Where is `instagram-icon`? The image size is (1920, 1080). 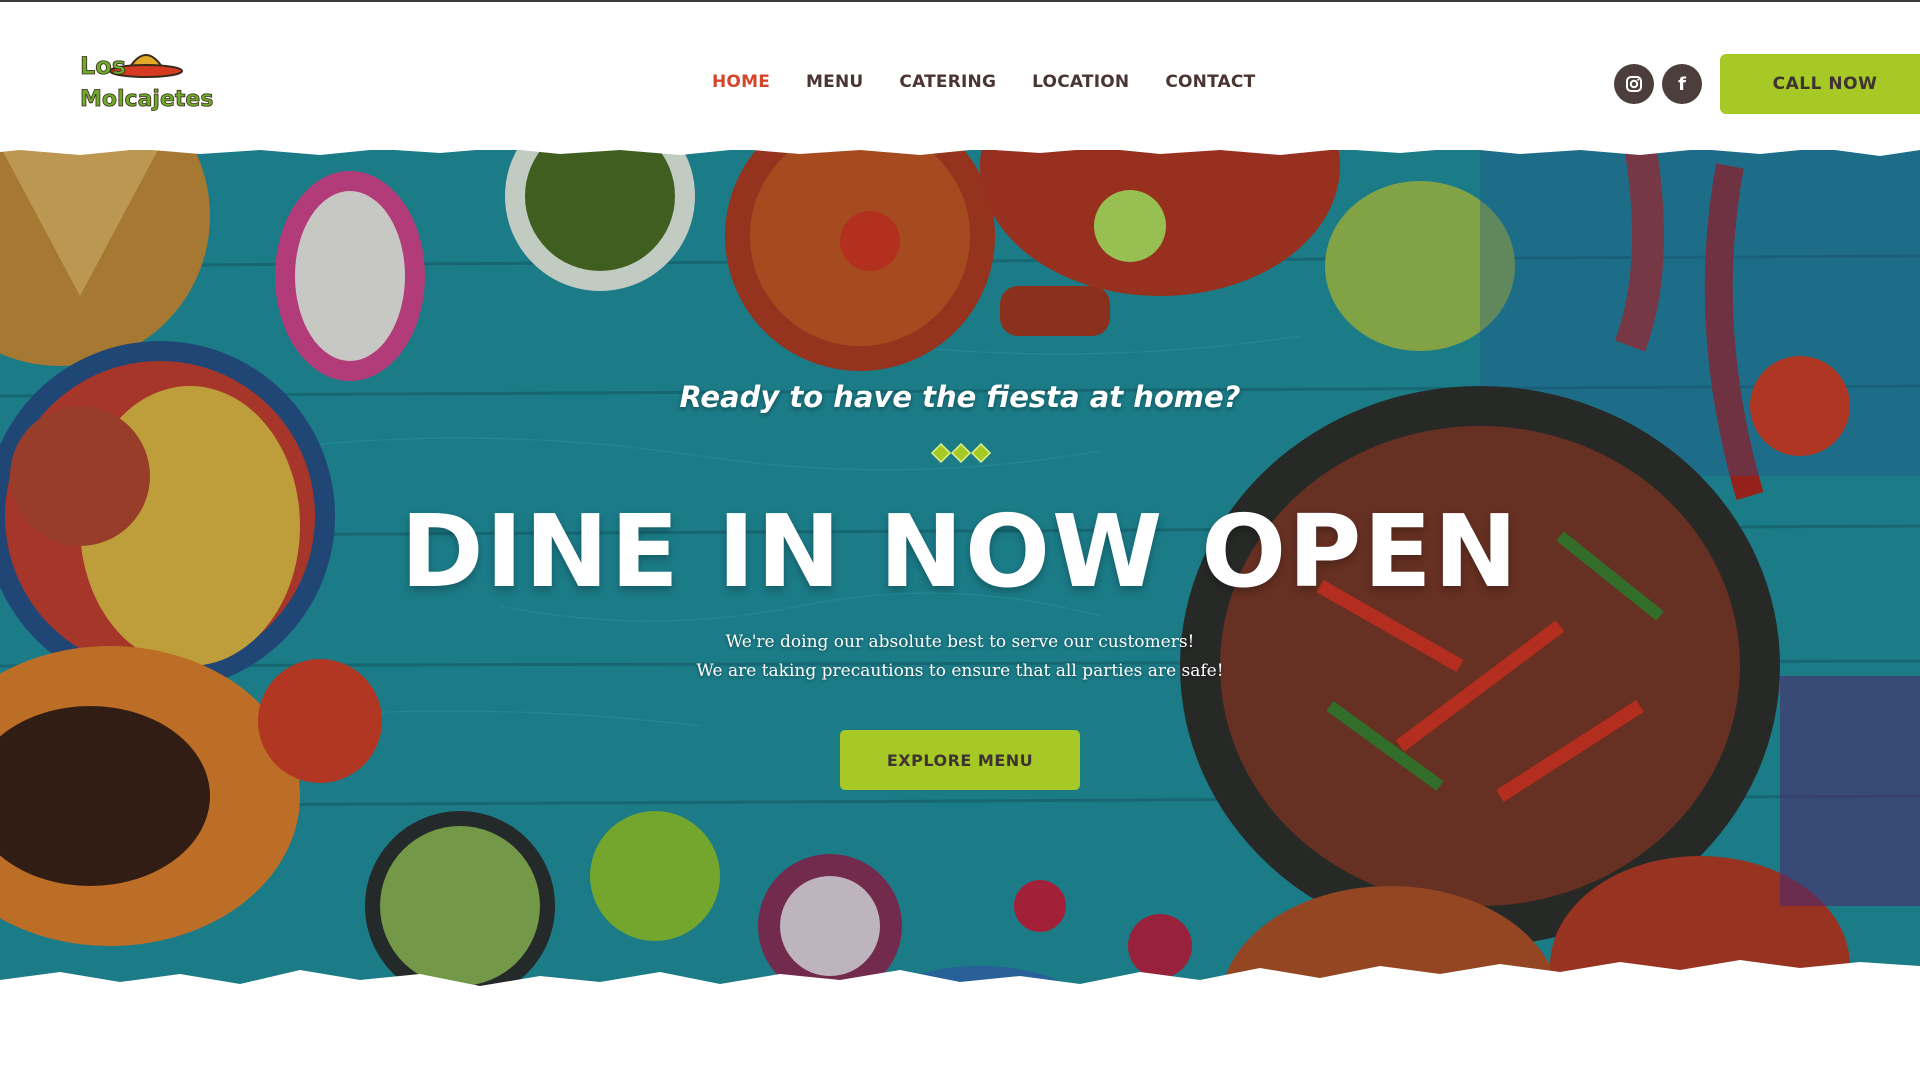
instagram-icon is located at coordinates (1634, 84).